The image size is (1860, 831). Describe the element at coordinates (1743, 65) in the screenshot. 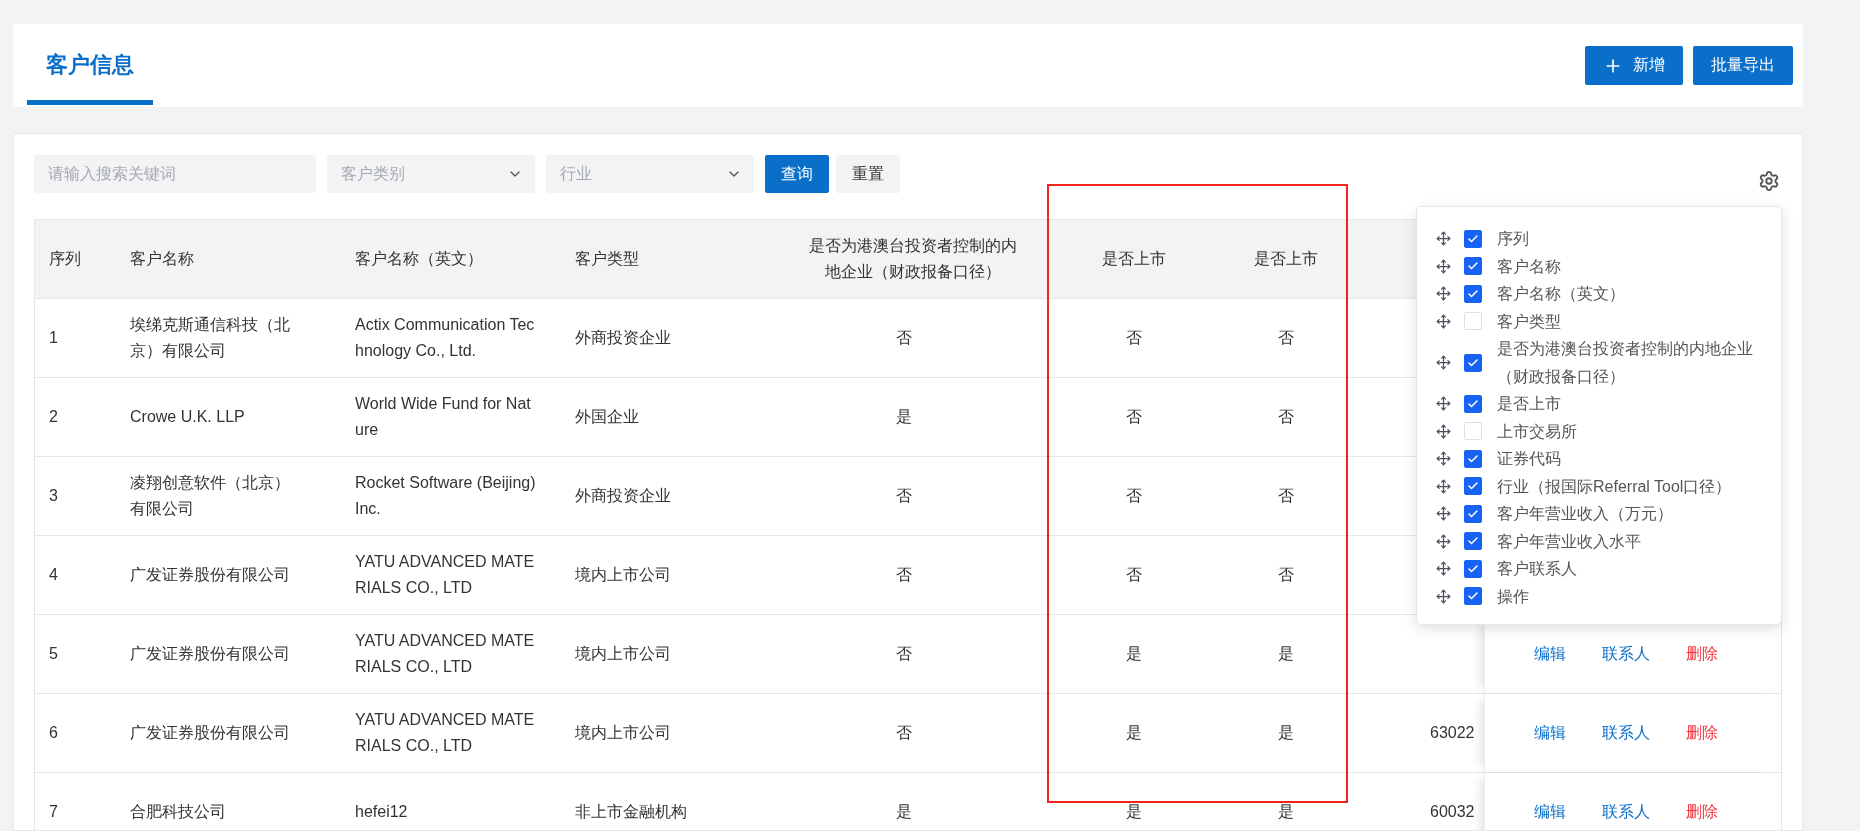

I see `export-button: 批量导出` at that location.